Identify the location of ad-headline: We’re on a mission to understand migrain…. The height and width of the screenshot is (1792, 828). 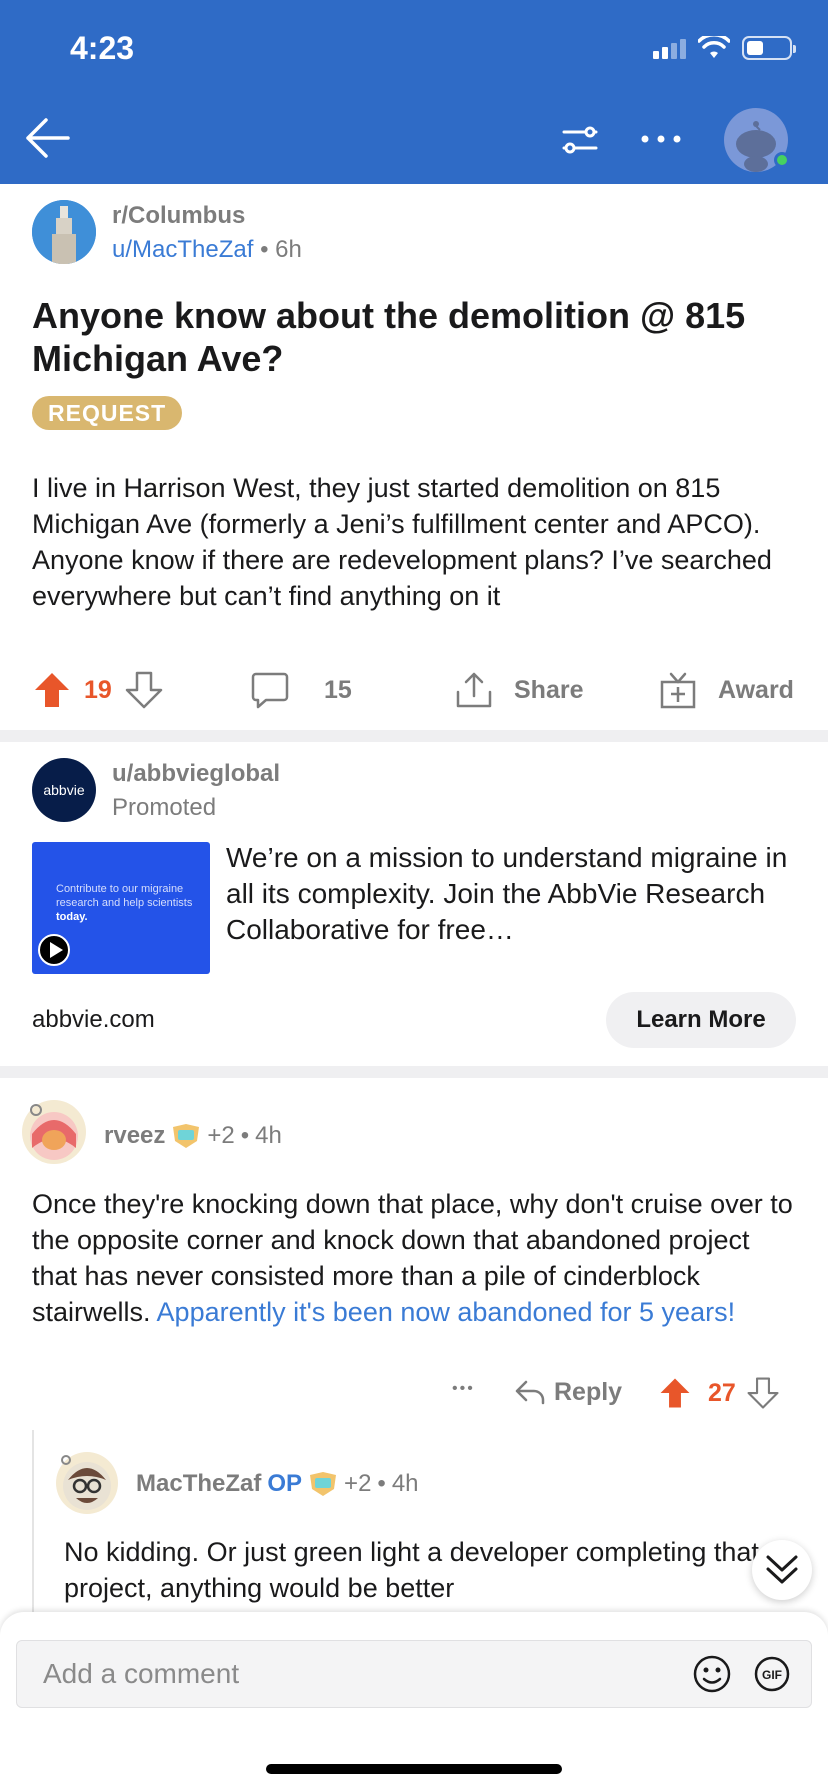
(511, 894).